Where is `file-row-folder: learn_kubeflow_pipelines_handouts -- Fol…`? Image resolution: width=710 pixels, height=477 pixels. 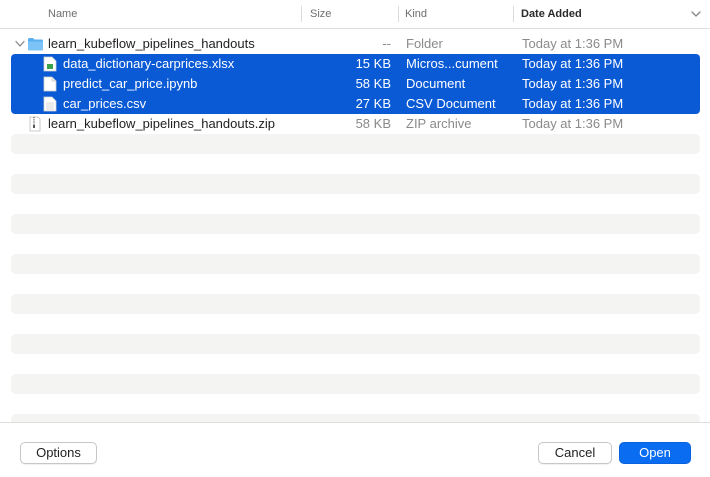 file-row-folder: learn_kubeflow_pipelines_handouts -- Fol… is located at coordinates (355, 44).